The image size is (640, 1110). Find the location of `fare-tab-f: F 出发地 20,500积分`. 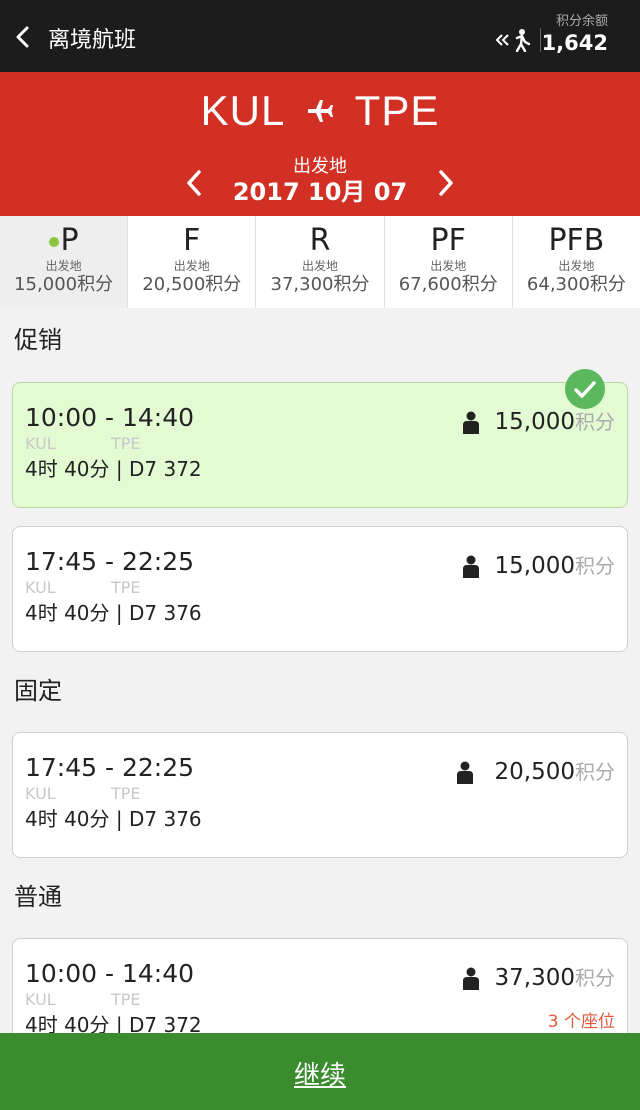

fare-tab-f: F 出发地 20,500积分 is located at coordinates (192, 262).